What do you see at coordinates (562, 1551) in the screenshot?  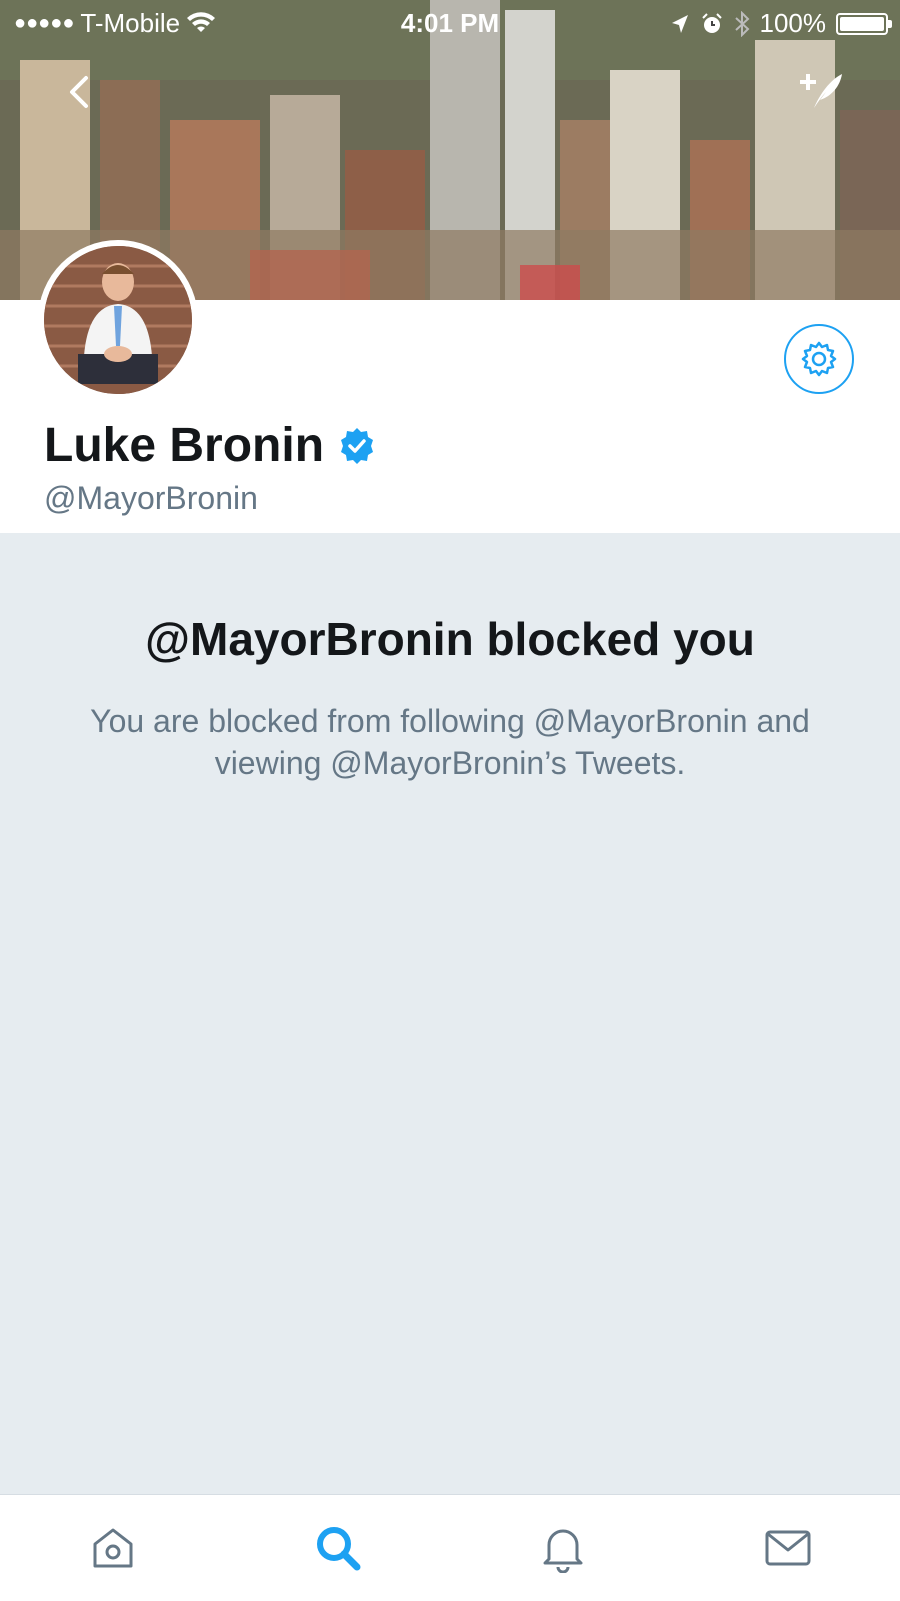 I see `bell-icon` at bounding box center [562, 1551].